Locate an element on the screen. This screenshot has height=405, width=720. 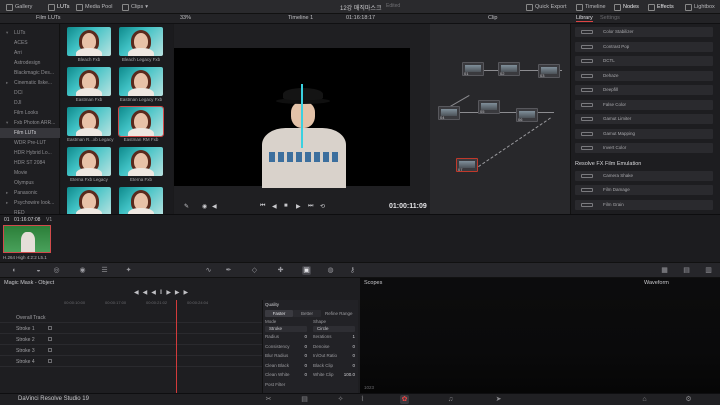
tree-item: DJI is located at coordinates (30, 103).